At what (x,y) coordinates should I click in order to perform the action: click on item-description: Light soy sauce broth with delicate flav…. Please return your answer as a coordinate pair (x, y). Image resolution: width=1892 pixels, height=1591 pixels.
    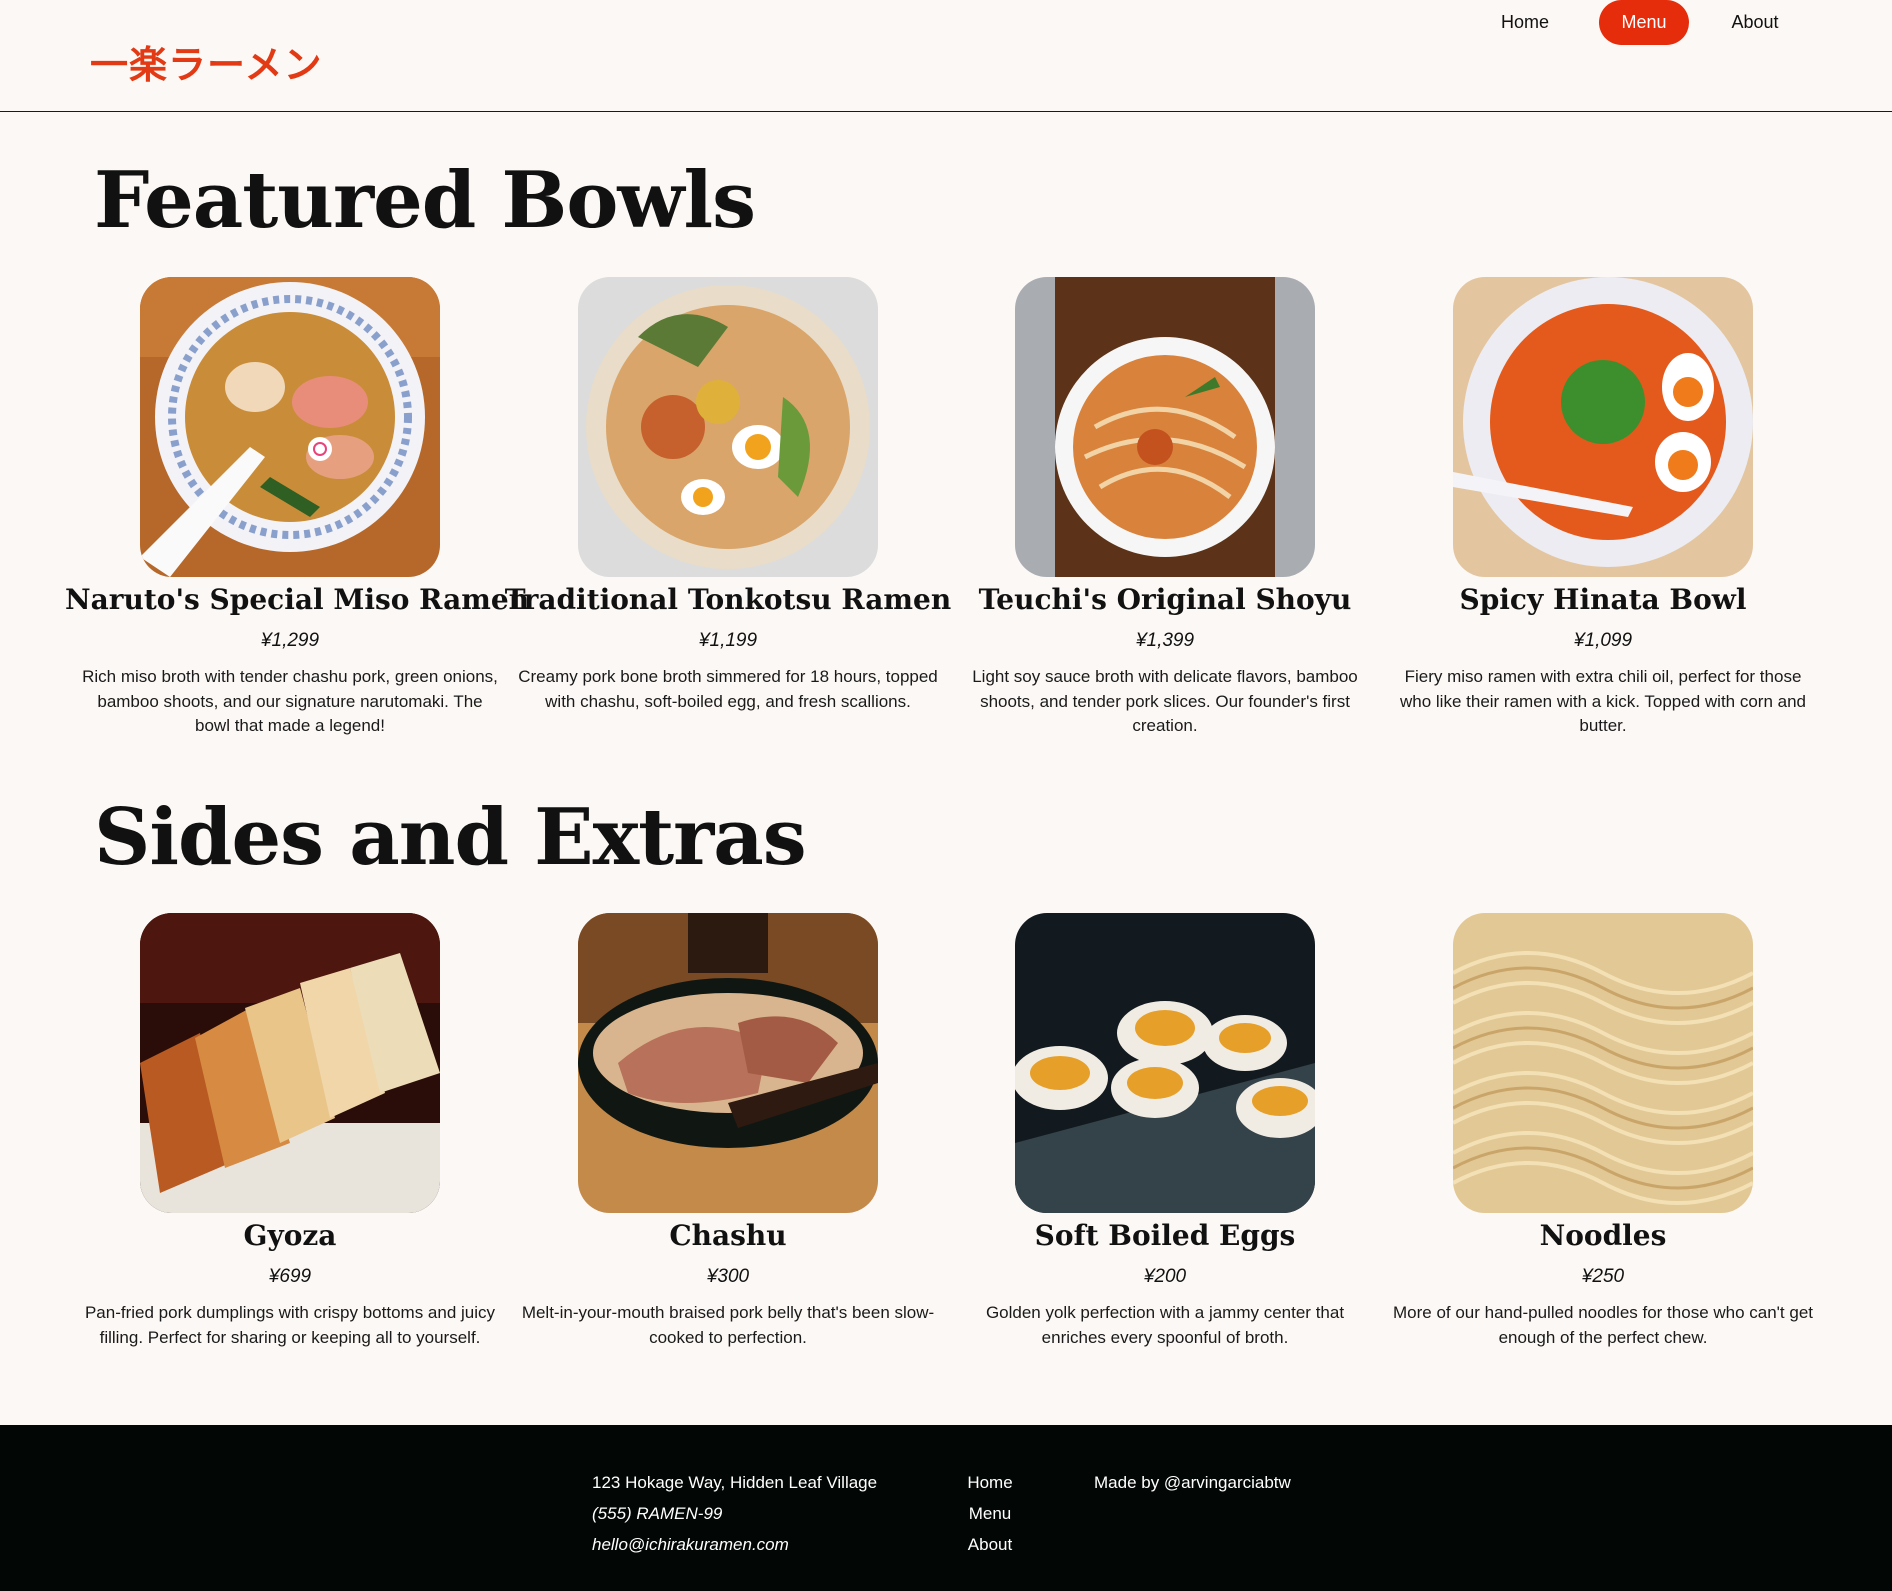
    Looking at the image, I should click on (1165, 701).